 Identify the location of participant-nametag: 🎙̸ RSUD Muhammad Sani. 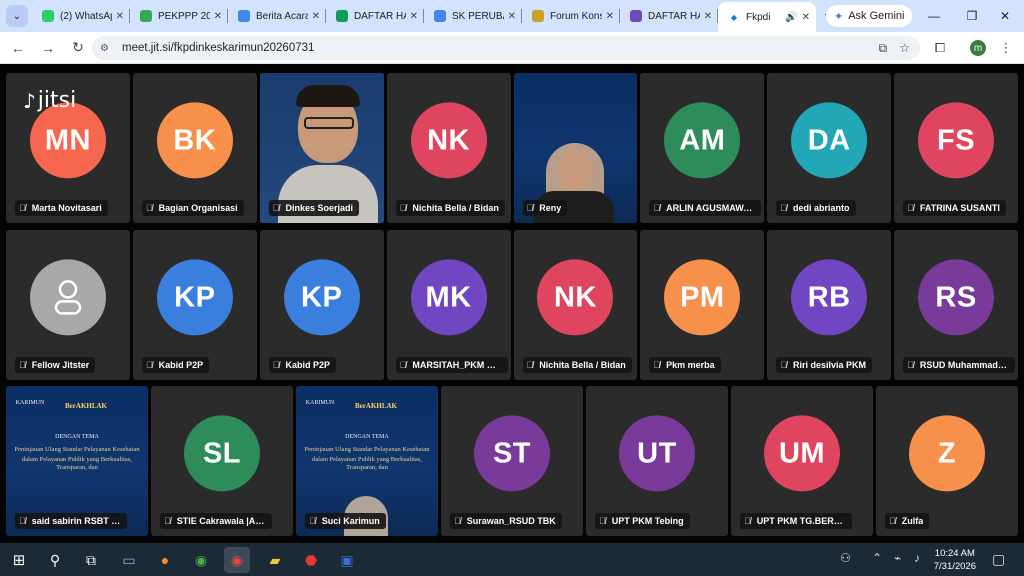
(959, 365).